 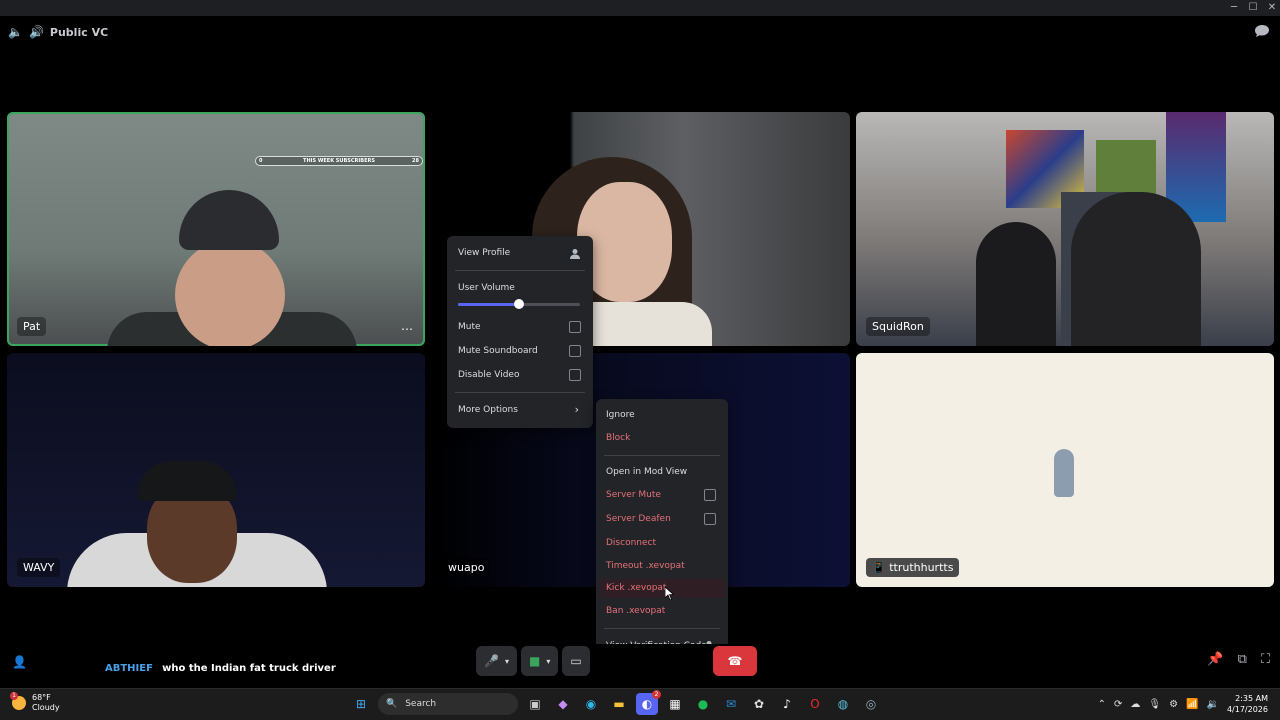 What do you see at coordinates (421, 704) in the screenshot?
I see `search-label: Search` at bounding box center [421, 704].